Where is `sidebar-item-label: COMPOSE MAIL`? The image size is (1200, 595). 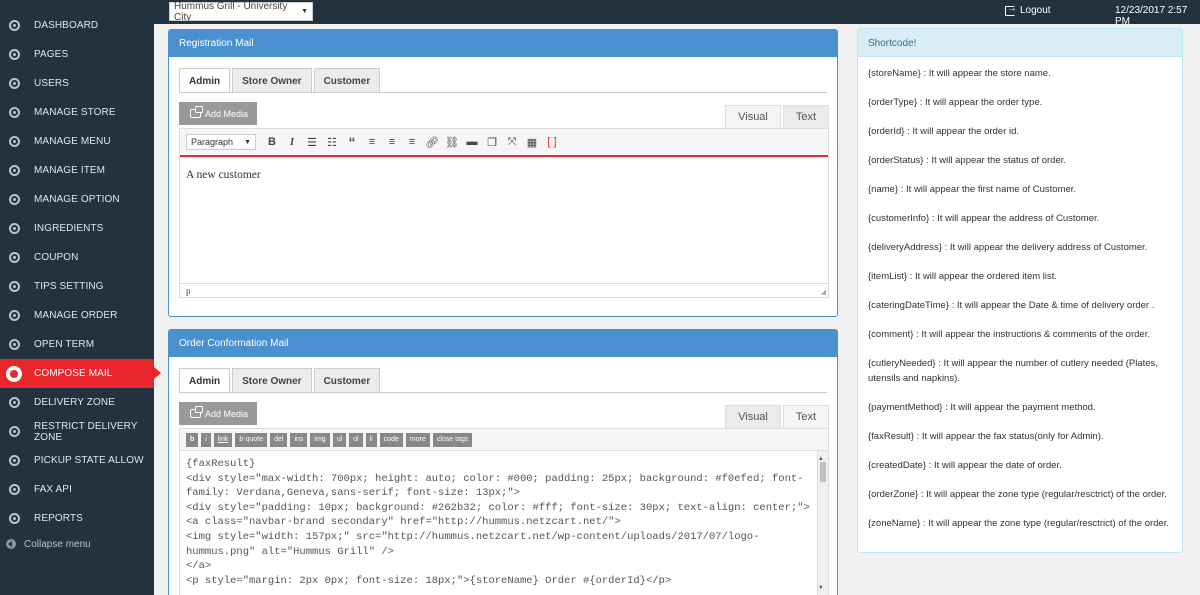
sidebar-item-label: COMPOSE MAIL is located at coordinates (73, 373).